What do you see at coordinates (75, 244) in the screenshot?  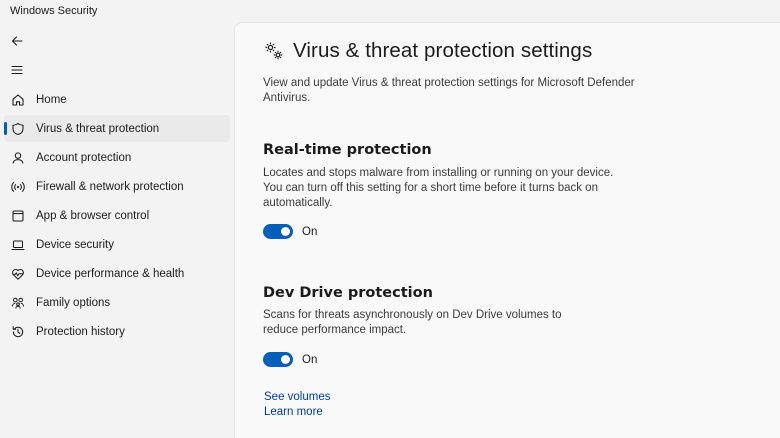 I see `sidebar-item-label: Device security` at bounding box center [75, 244].